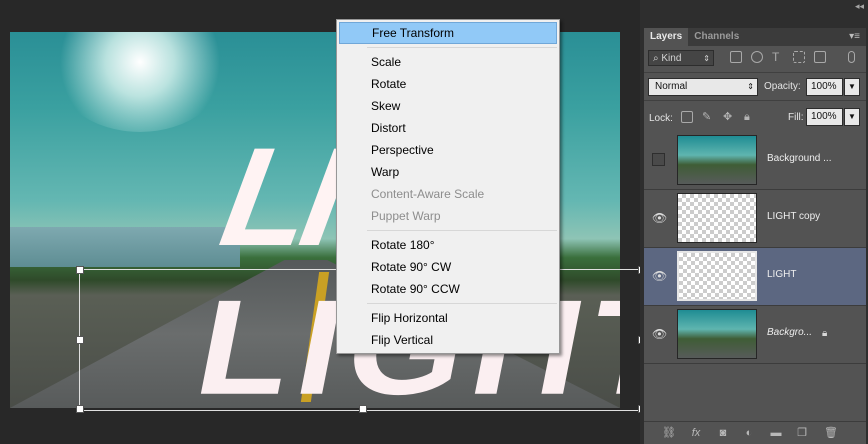 The width and height of the screenshot is (868, 444). I want to click on sun-glare, so click(140, 82).